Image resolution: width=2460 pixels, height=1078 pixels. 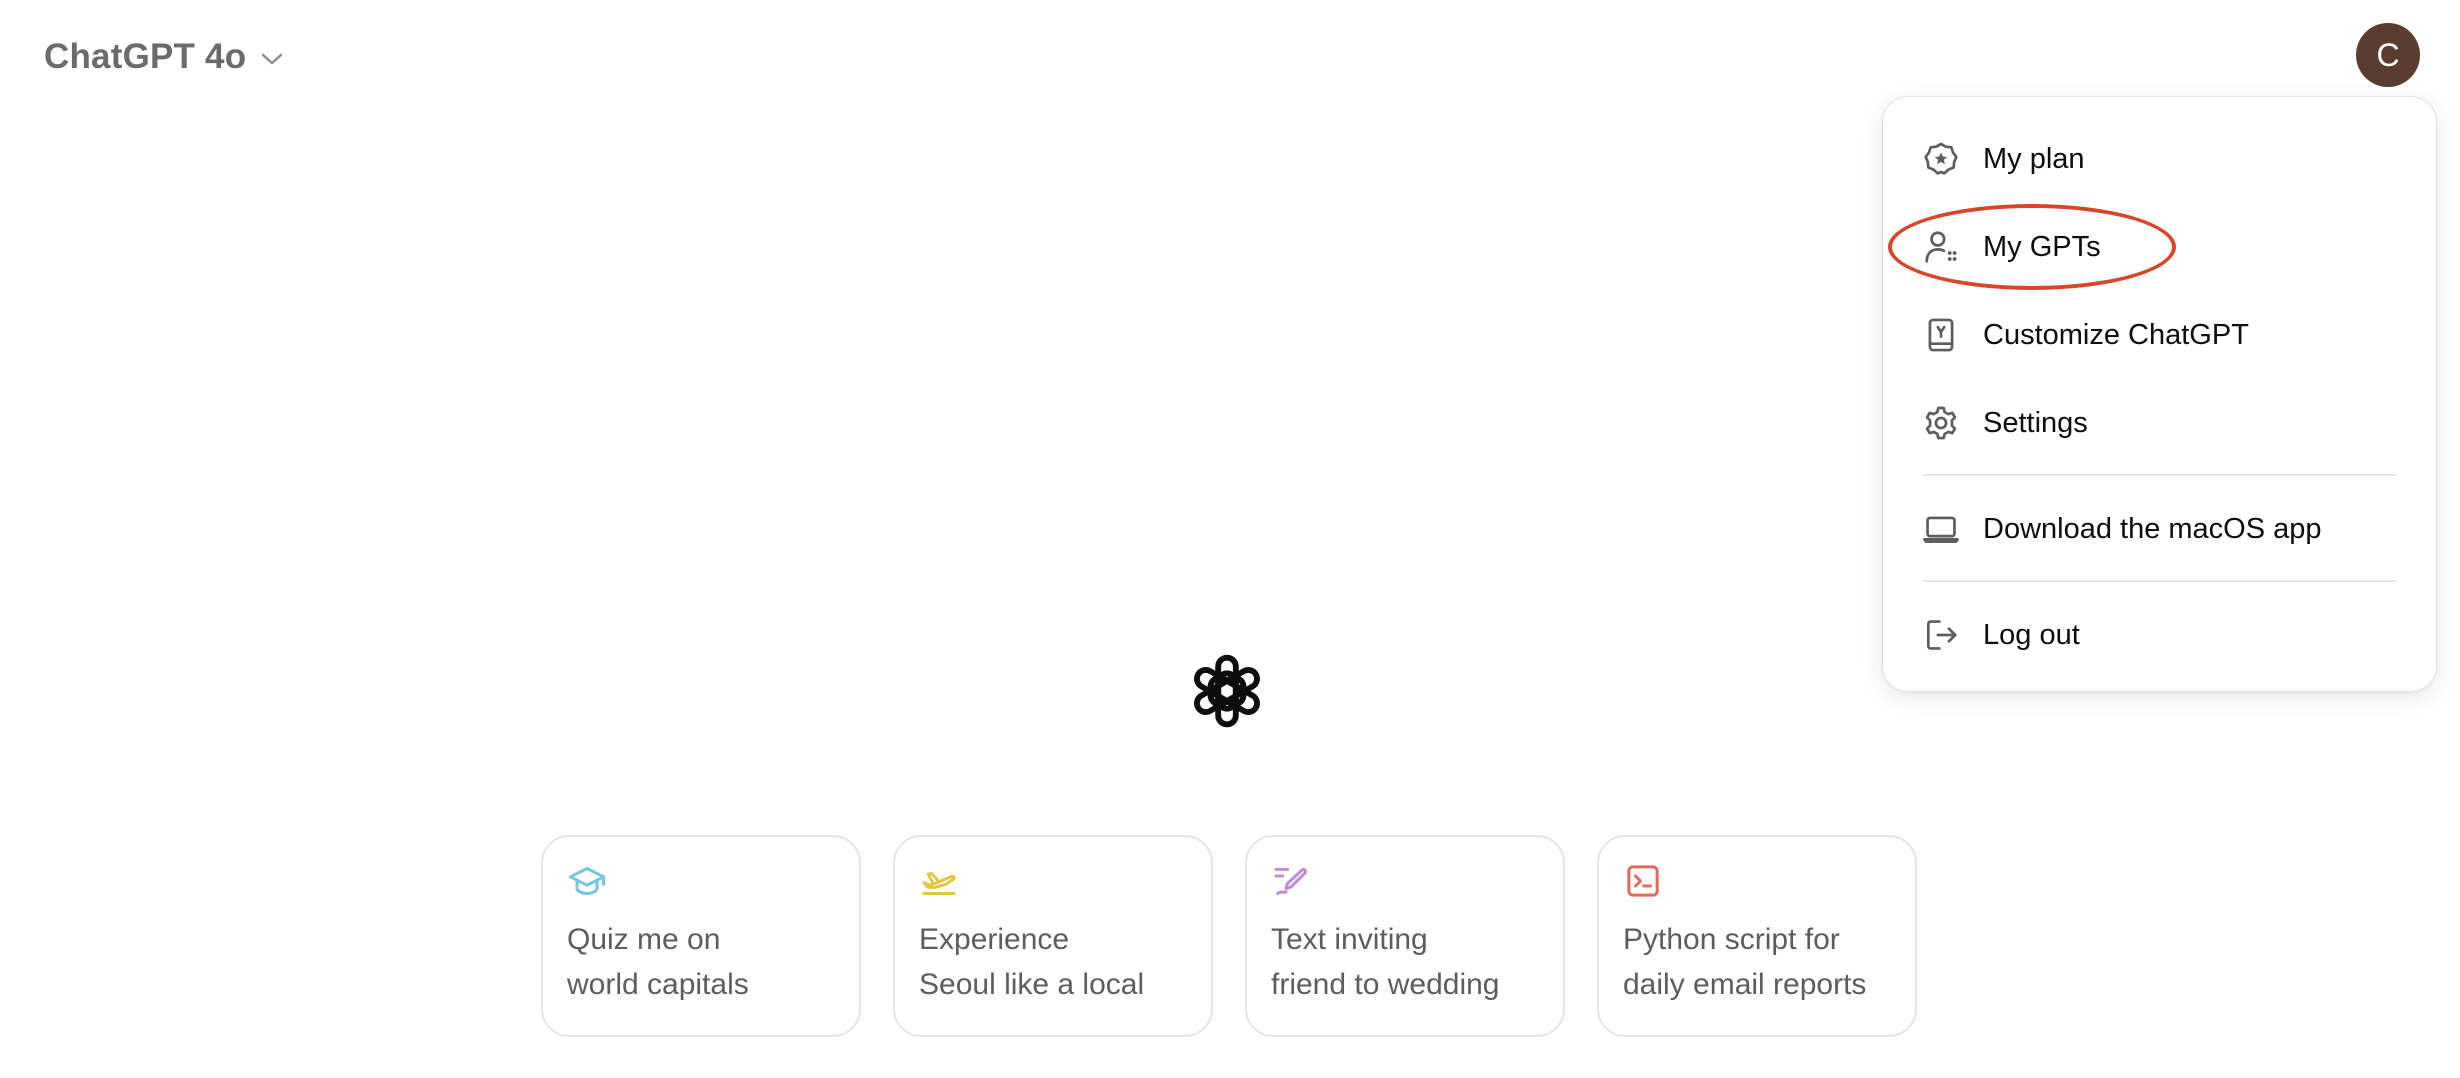 I want to click on model-switcher: ChatGPT 4o, so click(x=164, y=57).